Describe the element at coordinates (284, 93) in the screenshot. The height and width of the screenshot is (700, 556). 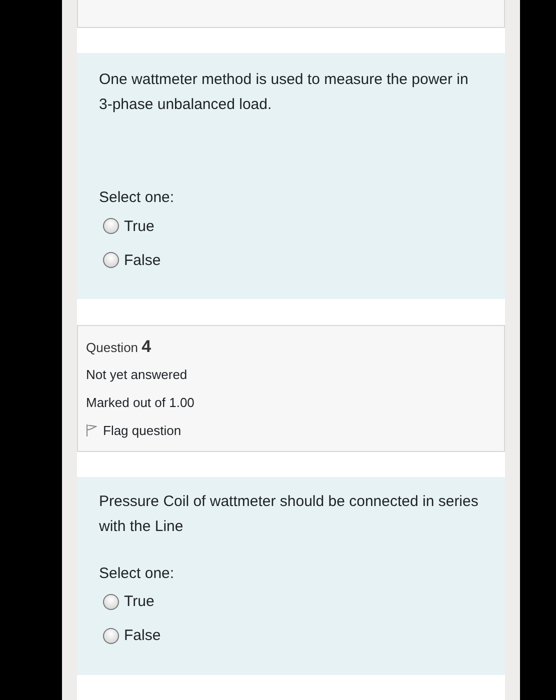
I see `question-text: One wattmeter method is used to measure the power in 3-phase unbalanced load.` at that location.